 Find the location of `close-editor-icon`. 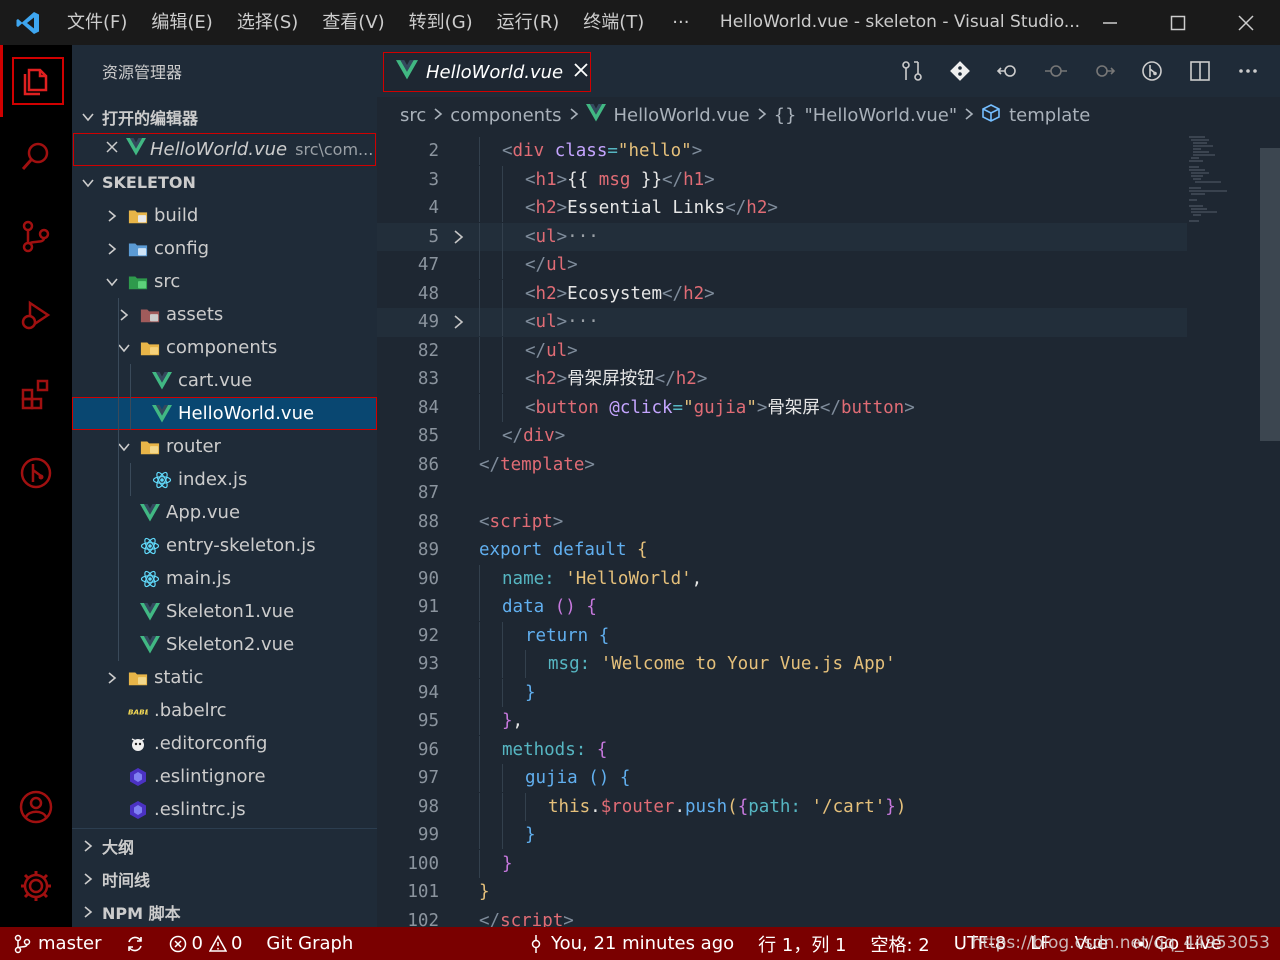

close-editor-icon is located at coordinates (112, 149).